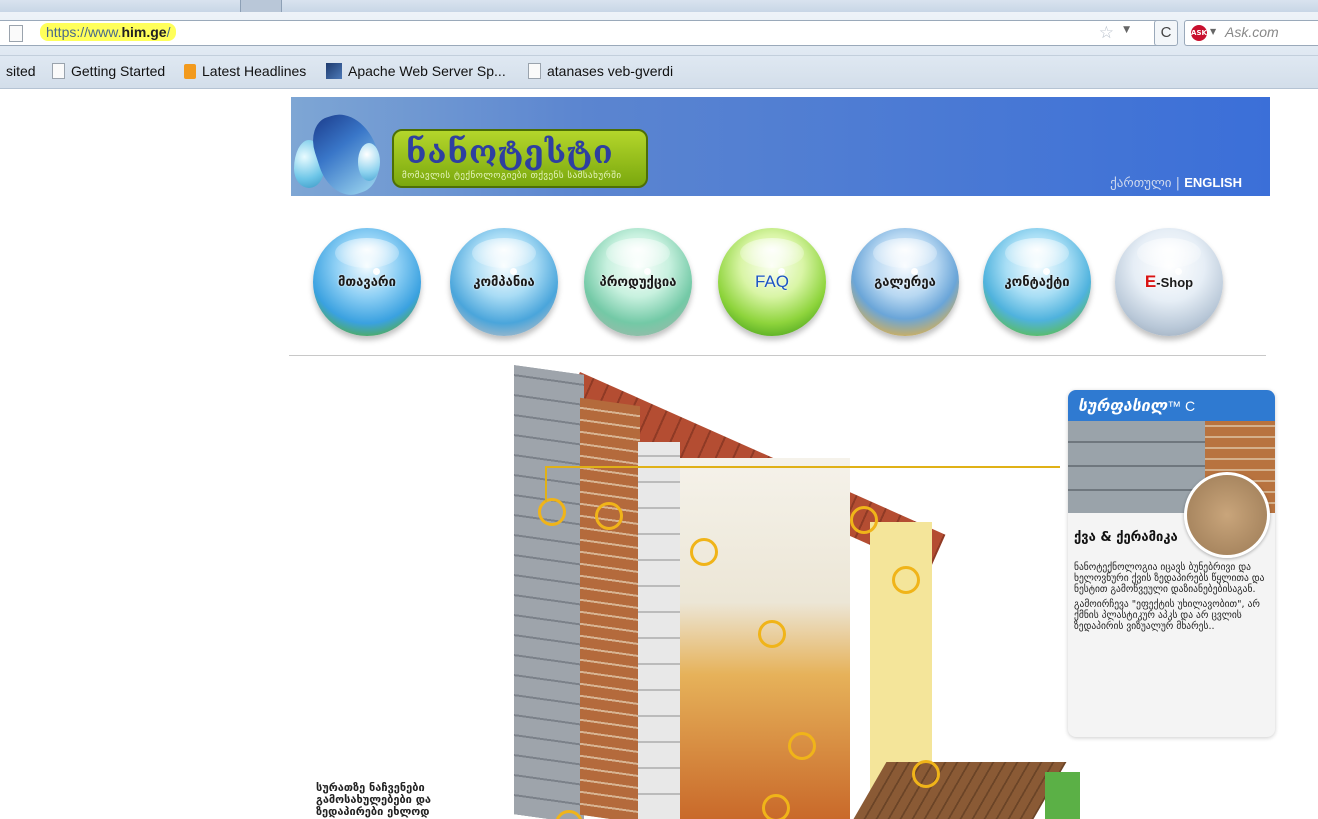 The width and height of the screenshot is (1318, 819). Describe the element at coordinates (1213, 182) in the screenshot. I see `lang-english-link: ENGLISH` at that location.